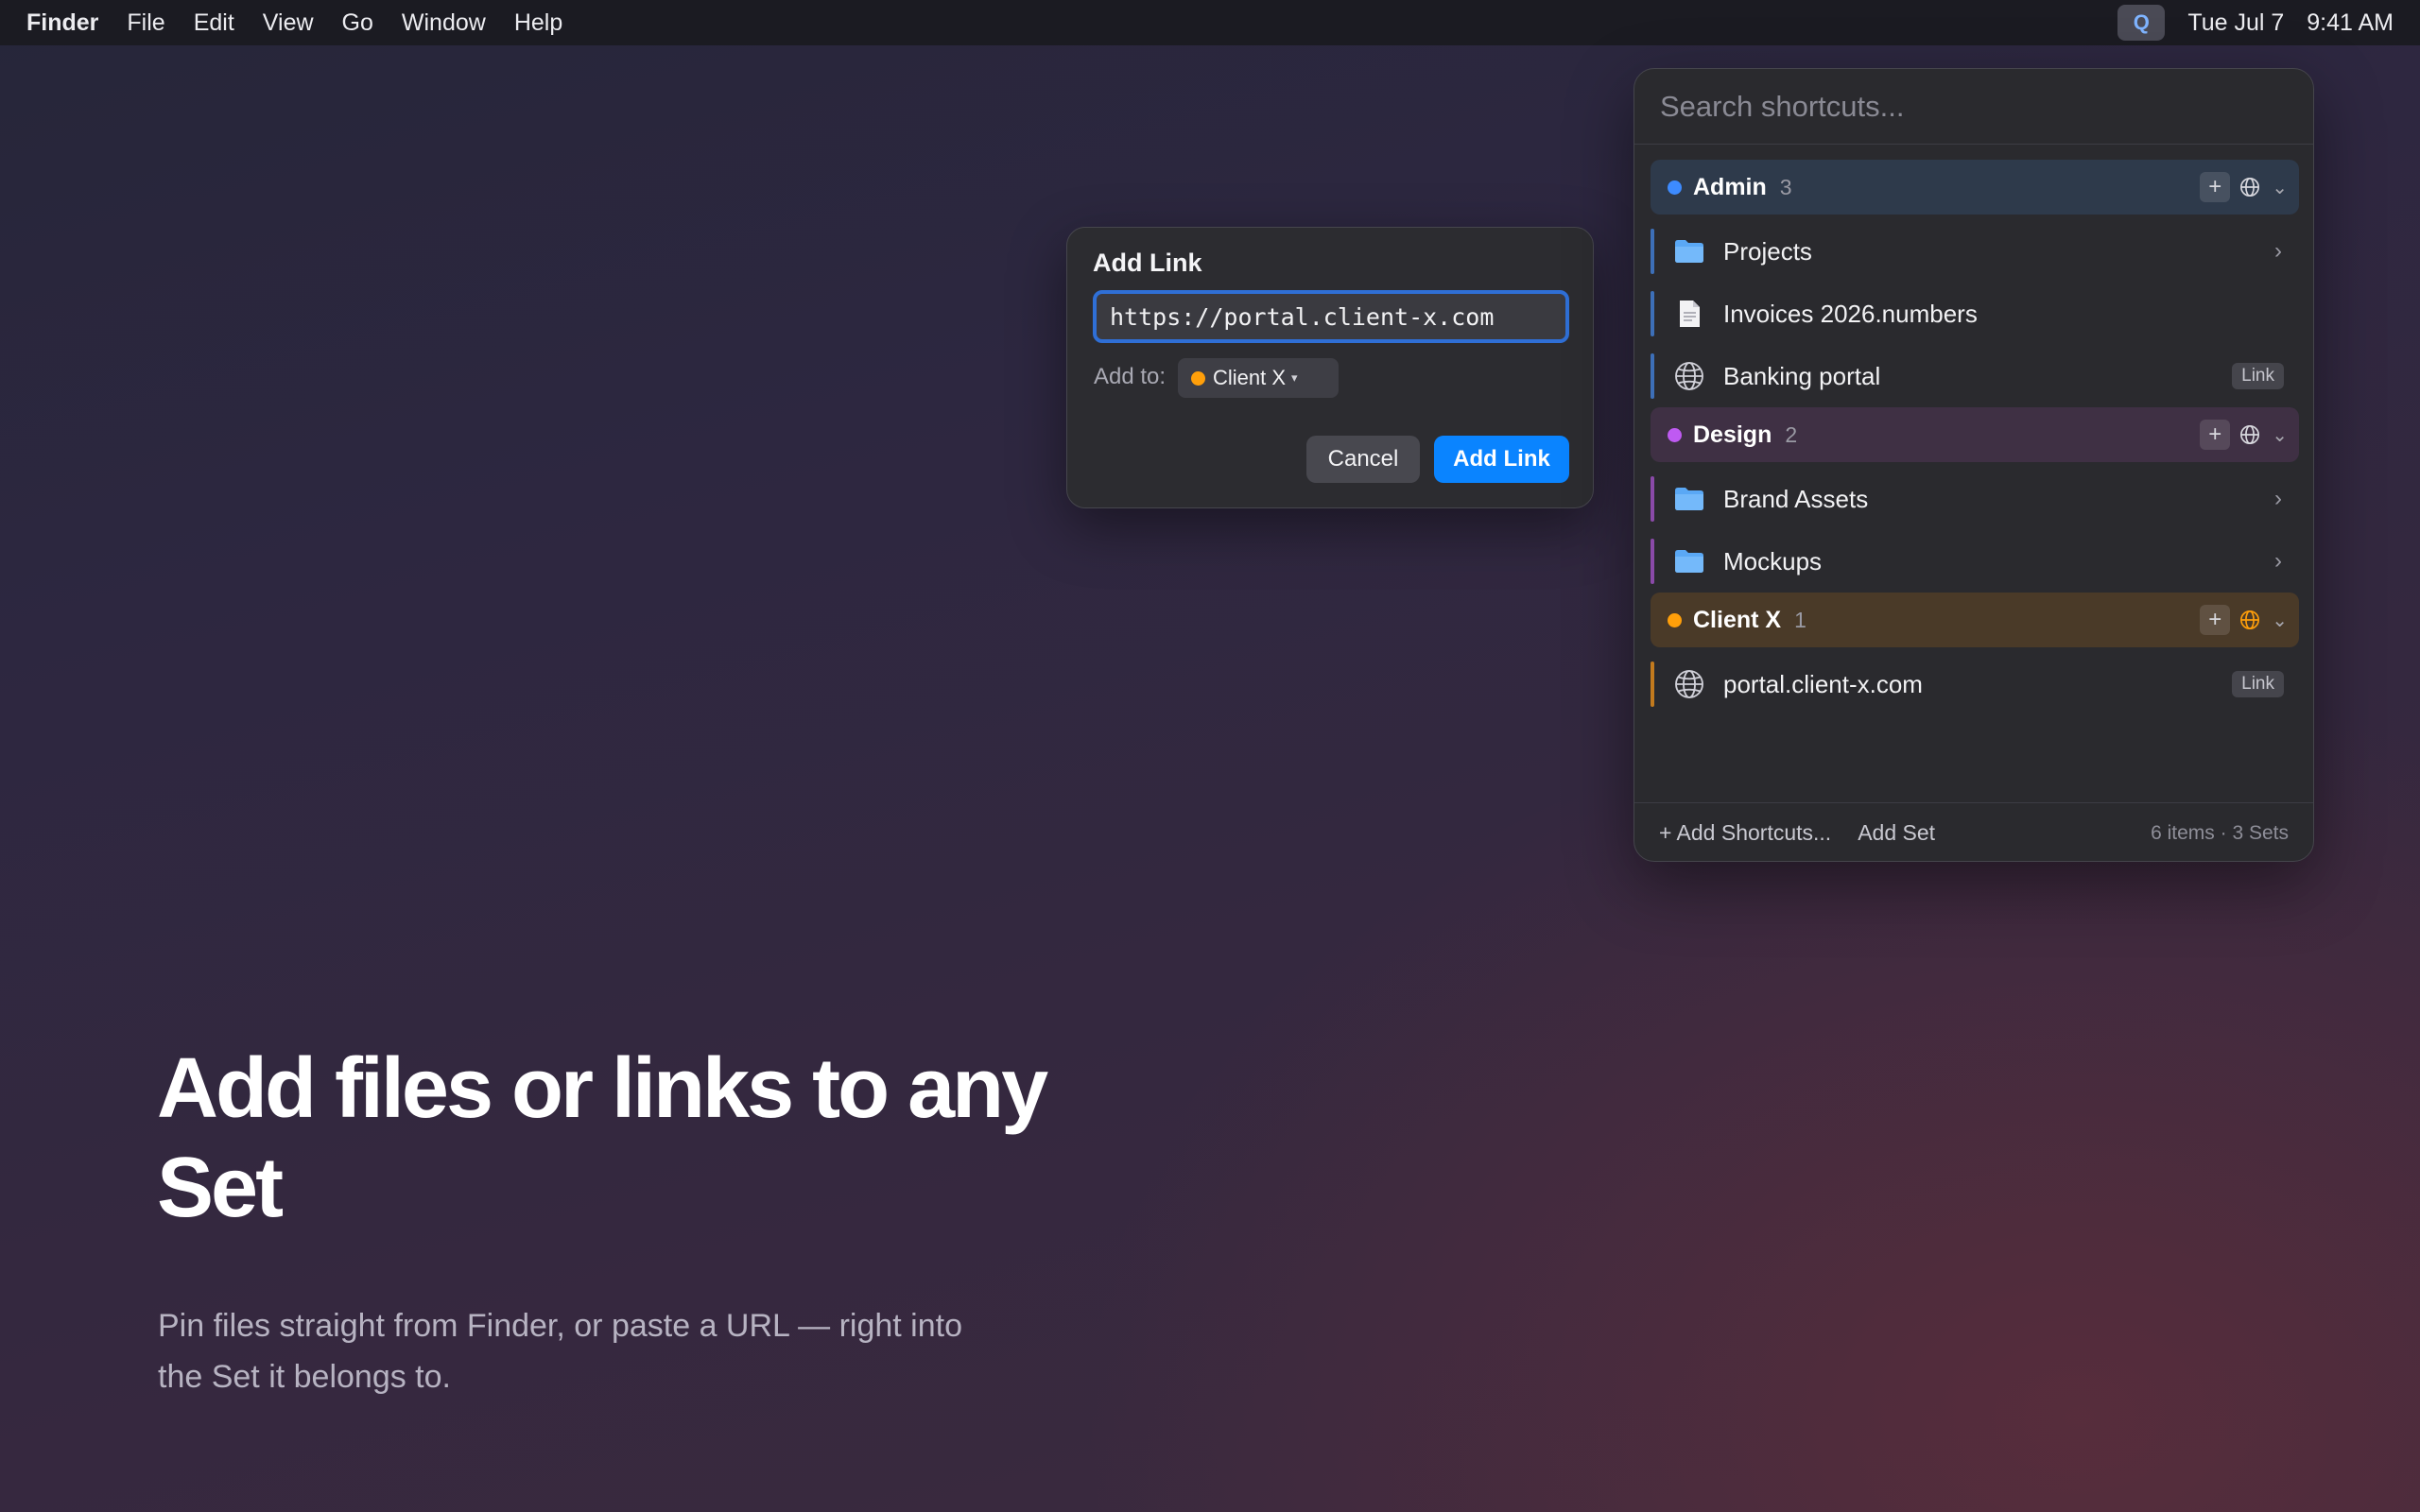 This screenshot has height=1512, width=2420. I want to click on add-to-label: Add to:, so click(1130, 376).